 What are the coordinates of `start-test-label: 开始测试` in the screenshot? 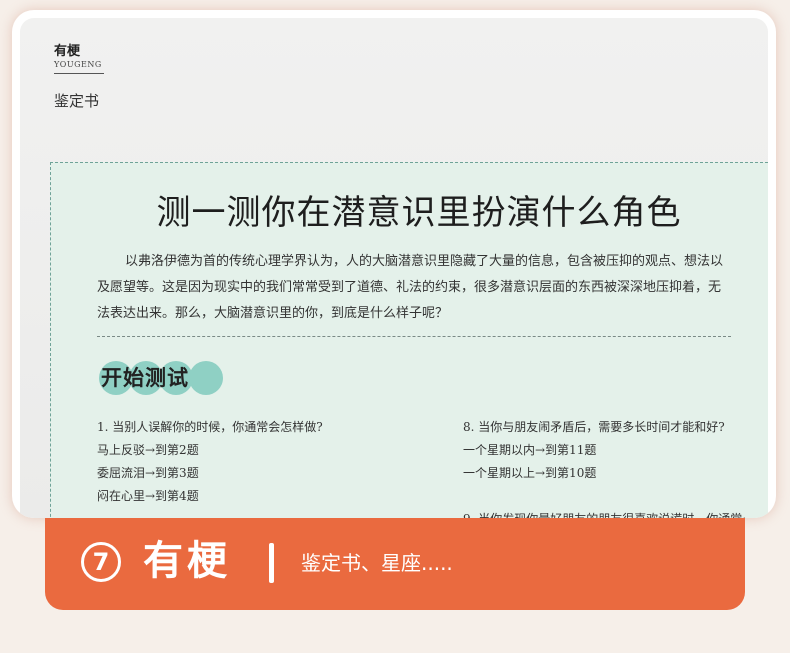 It's located at (145, 378).